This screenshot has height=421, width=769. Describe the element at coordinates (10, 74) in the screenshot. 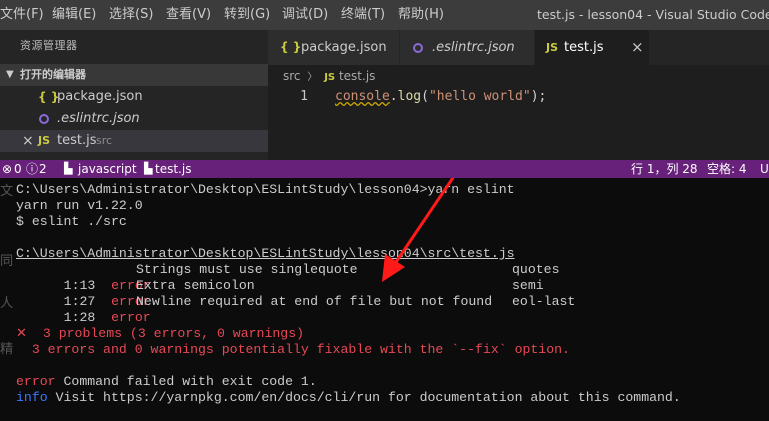

I see `chevron-down-icon: ▼` at that location.